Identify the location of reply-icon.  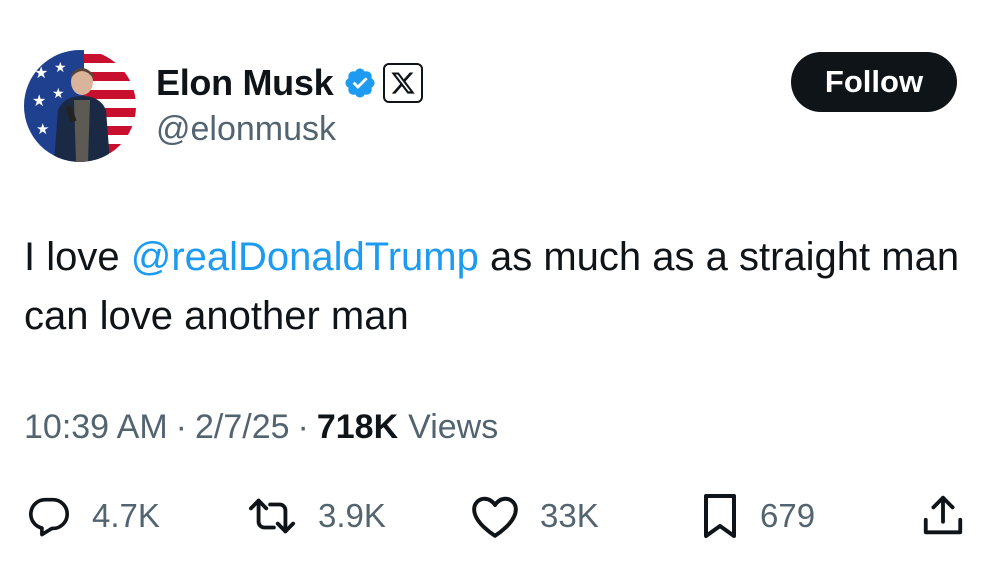
(49, 517).